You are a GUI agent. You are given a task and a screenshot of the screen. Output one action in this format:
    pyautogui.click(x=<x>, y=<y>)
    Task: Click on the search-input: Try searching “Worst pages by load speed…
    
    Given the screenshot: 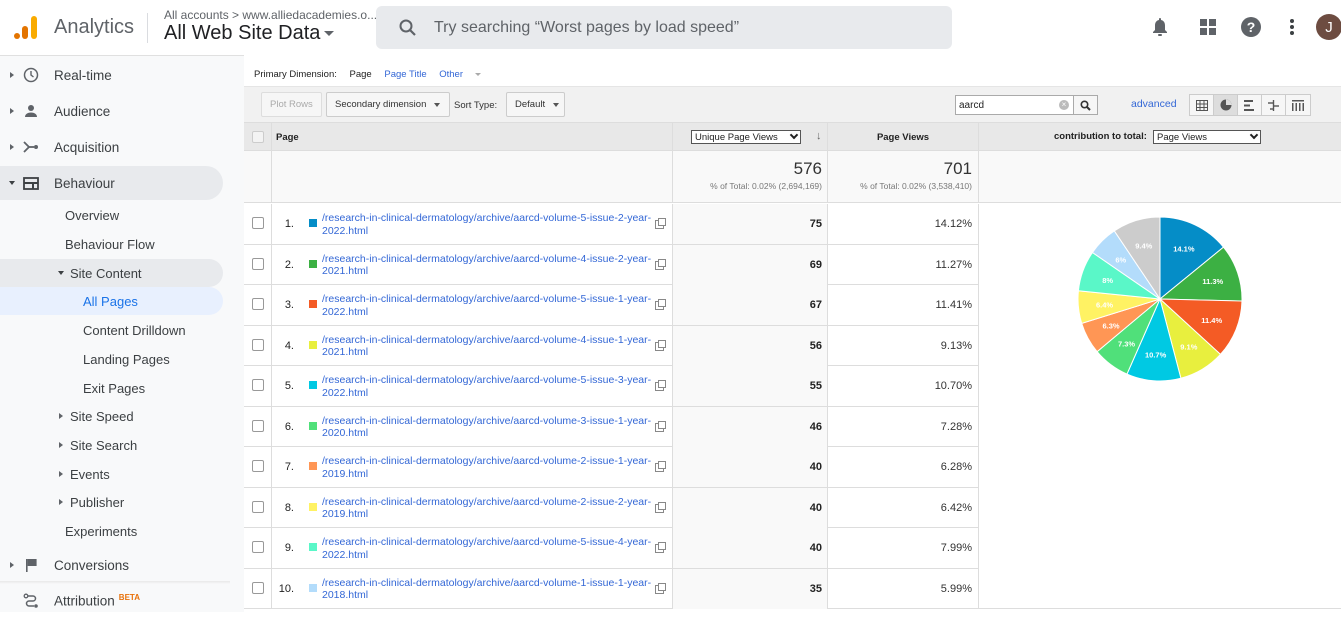 What is the action you would take?
    pyautogui.click(x=664, y=27)
    